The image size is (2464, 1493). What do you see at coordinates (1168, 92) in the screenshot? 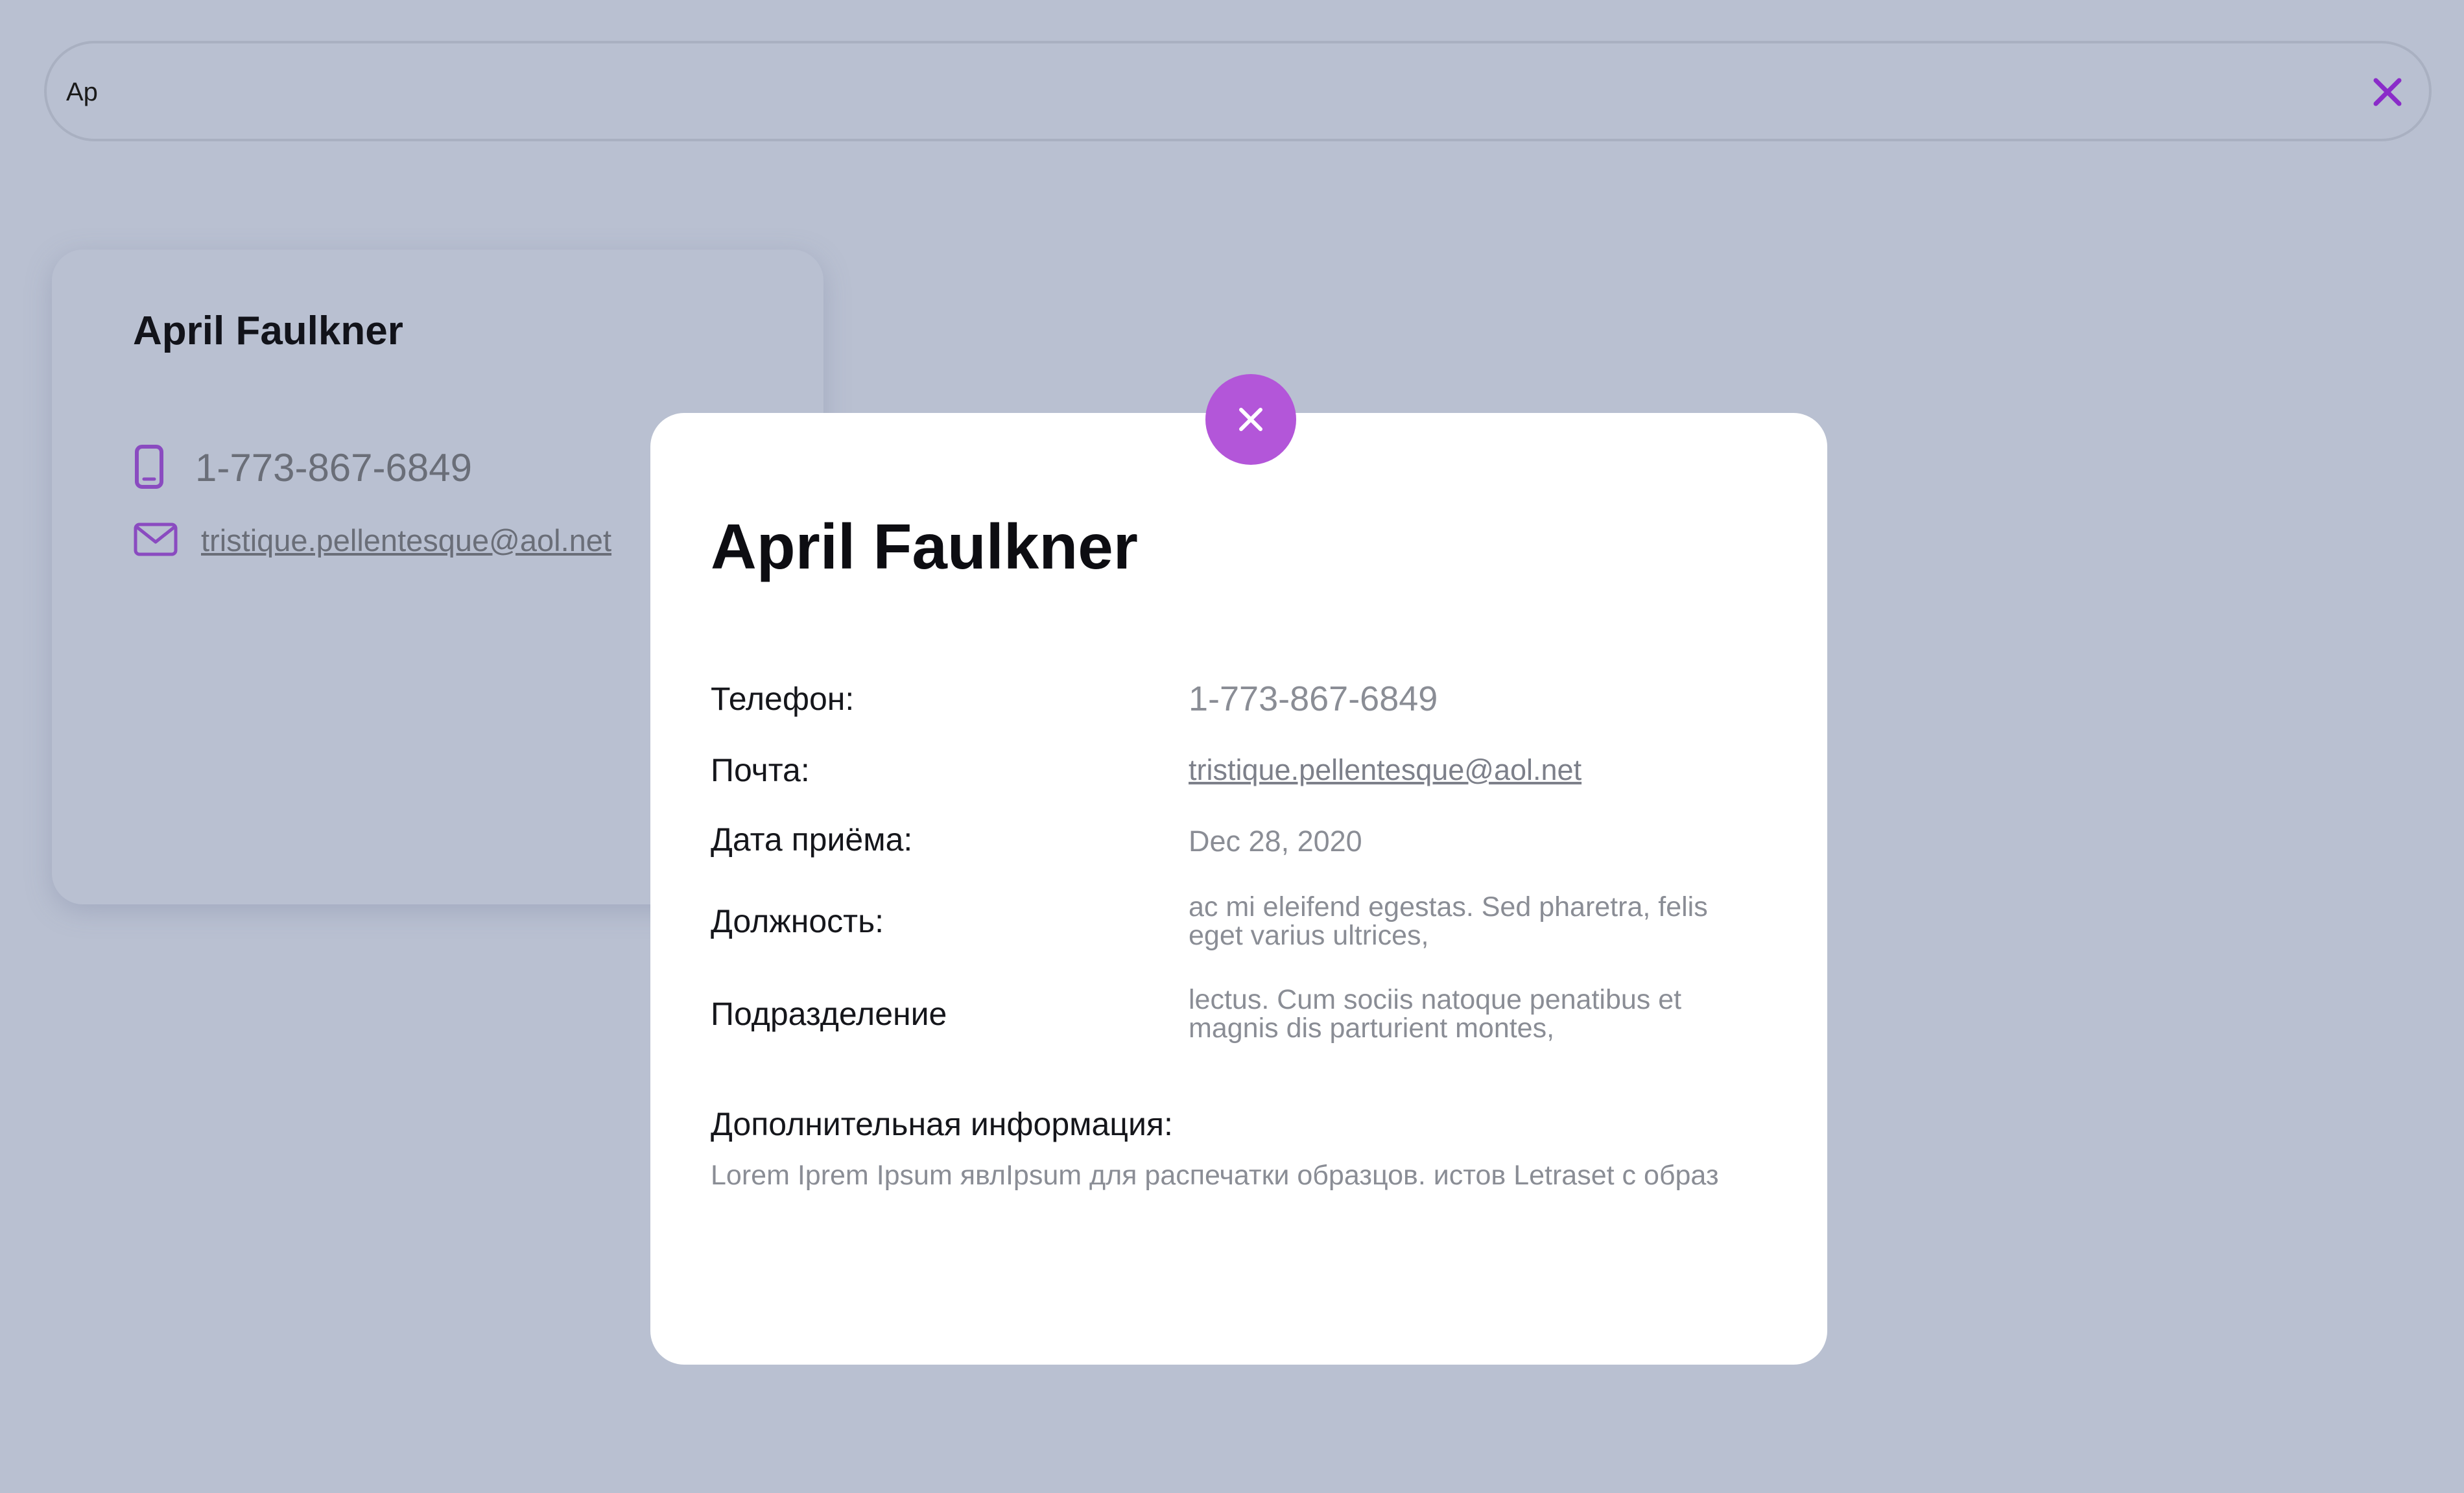
I see `search-input` at bounding box center [1168, 92].